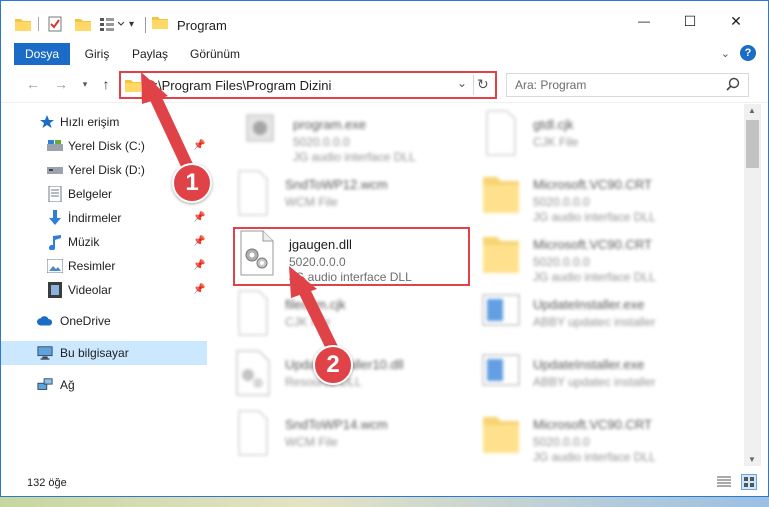  I want to click on tab-home: Giriş, so click(97, 54).